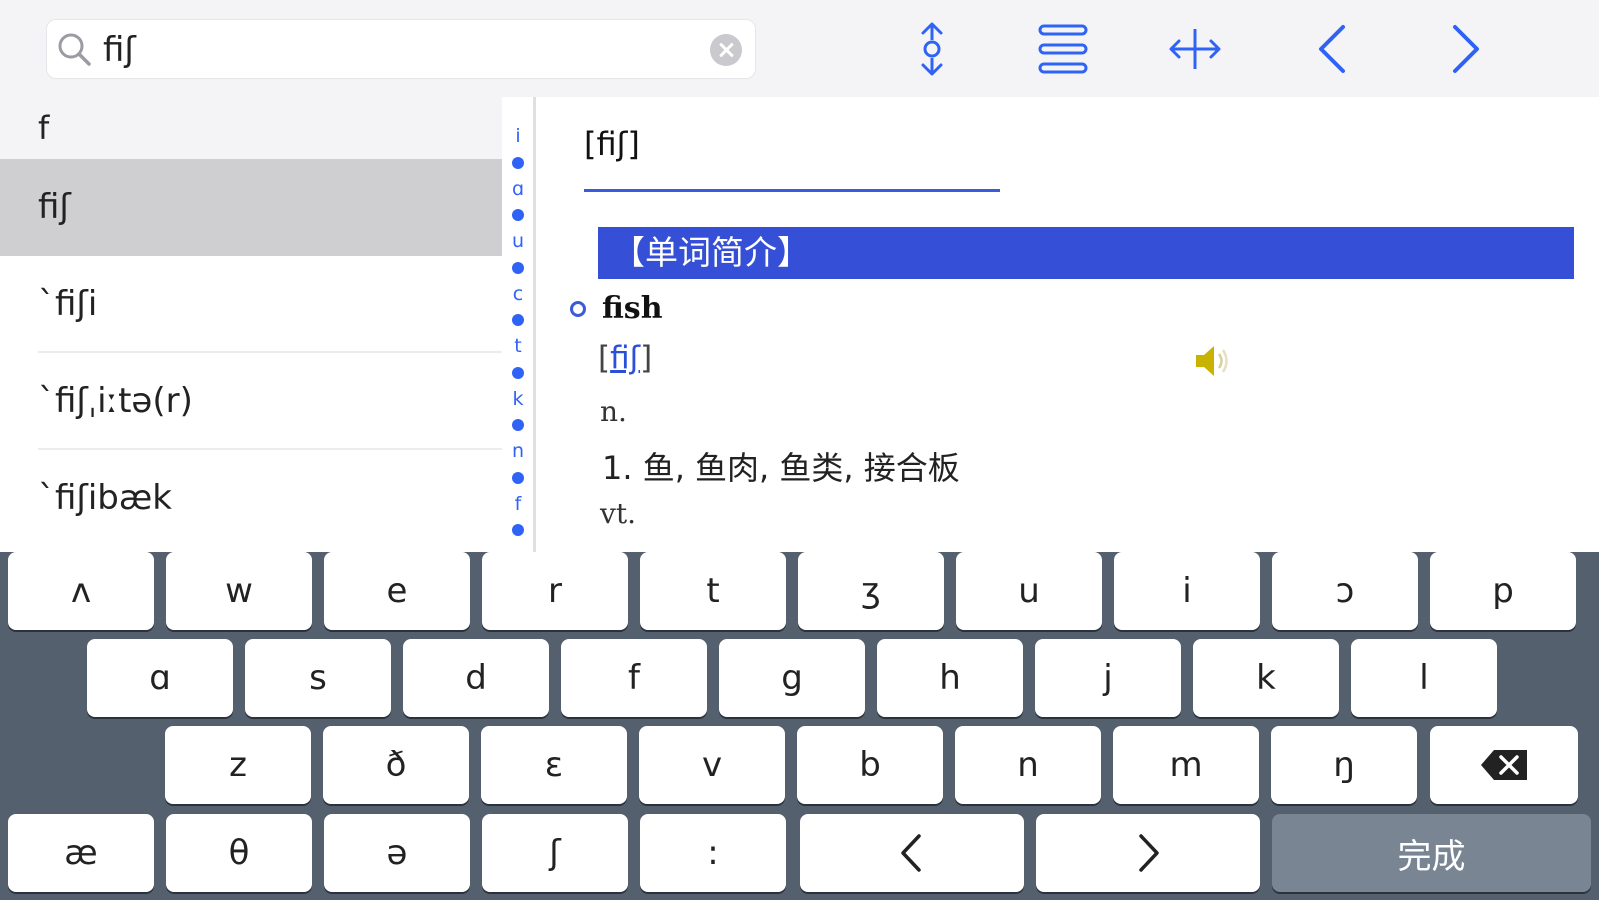 This screenshot has height=900, width=1599. What do you see at coordinates (726, 50) in the screenshot?
I see `clear-search-button` at bounding box center [726, 50].